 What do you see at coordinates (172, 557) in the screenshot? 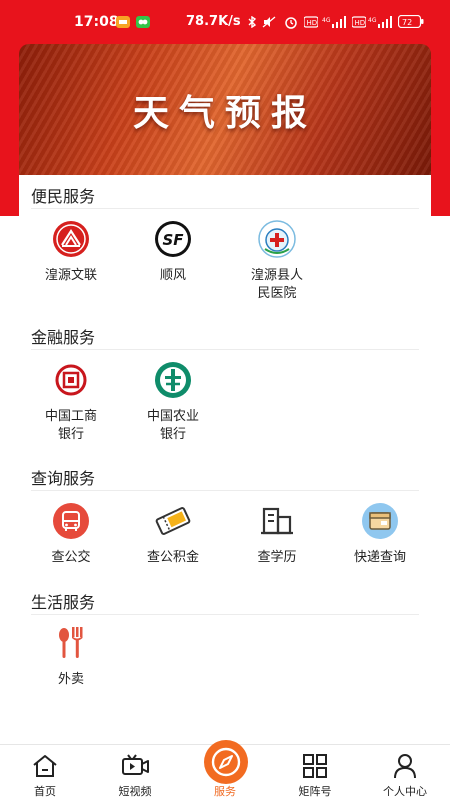
I see `service-label: 查公积金` at bounding box center [172, 557].